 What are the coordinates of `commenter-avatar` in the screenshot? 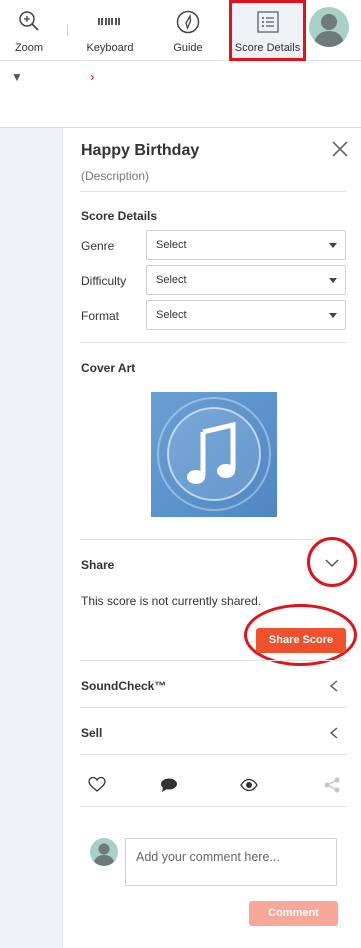 It's located at (104, 852).